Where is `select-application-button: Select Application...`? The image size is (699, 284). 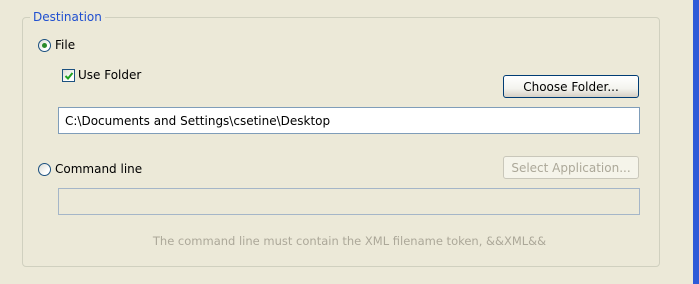 select-application-button: Select Application... is located at coordinates (571, 167).